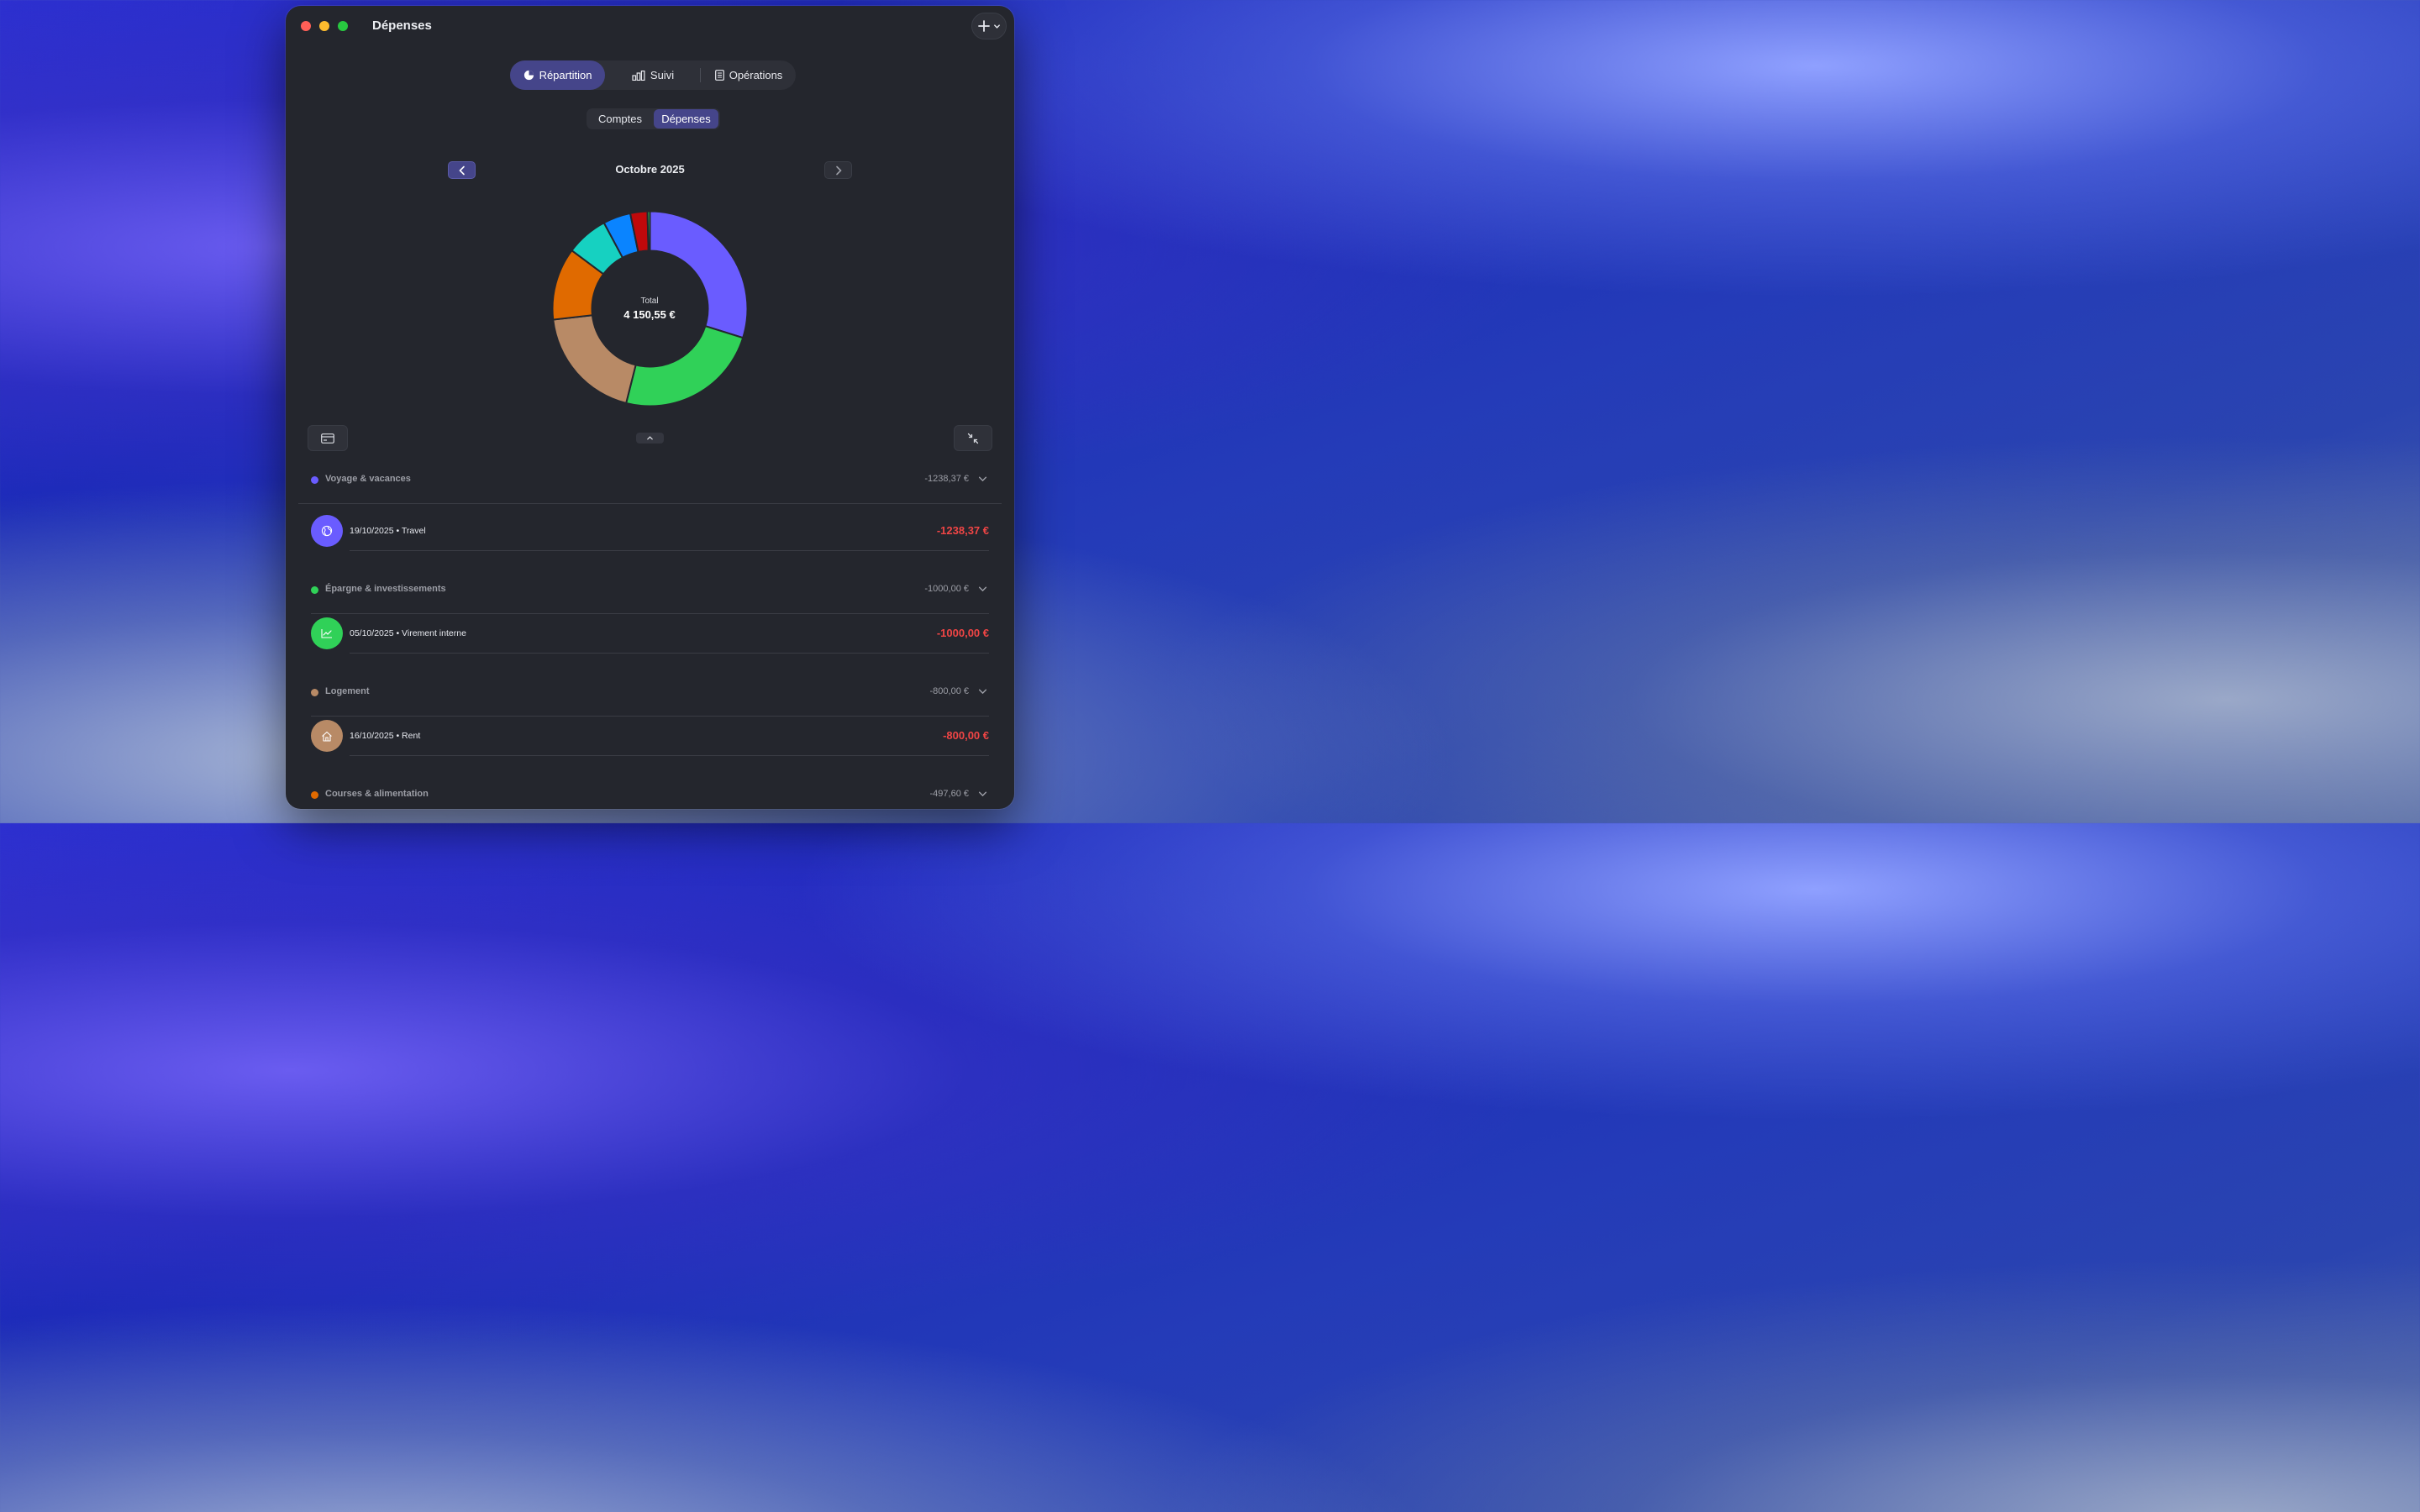  I want to click on category-name: Épargne & investissements, so click(385, 589).